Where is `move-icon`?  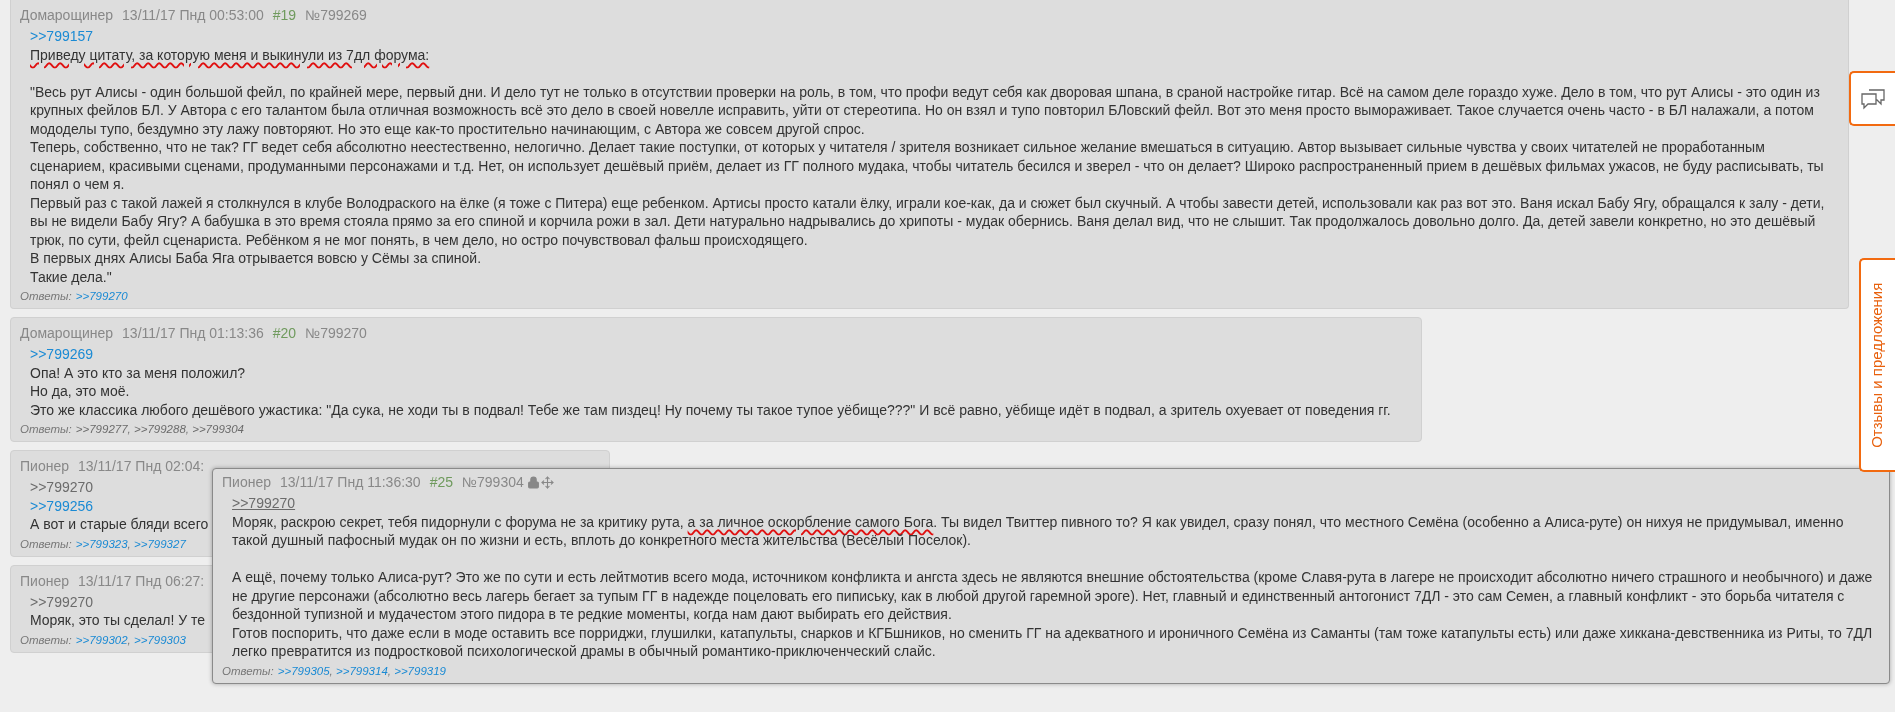 move-icon is located at coordinates (547, 482).